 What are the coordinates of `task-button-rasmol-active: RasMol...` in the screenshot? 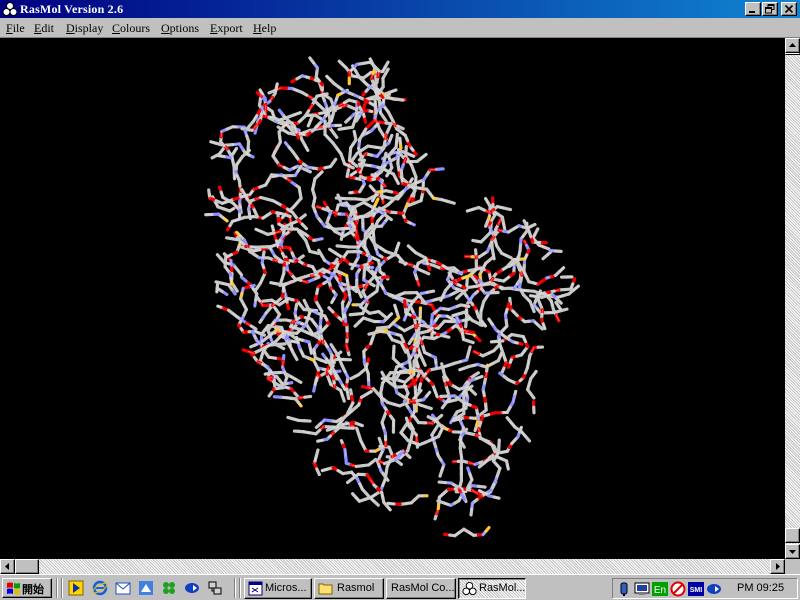 It's located at (492, 588).